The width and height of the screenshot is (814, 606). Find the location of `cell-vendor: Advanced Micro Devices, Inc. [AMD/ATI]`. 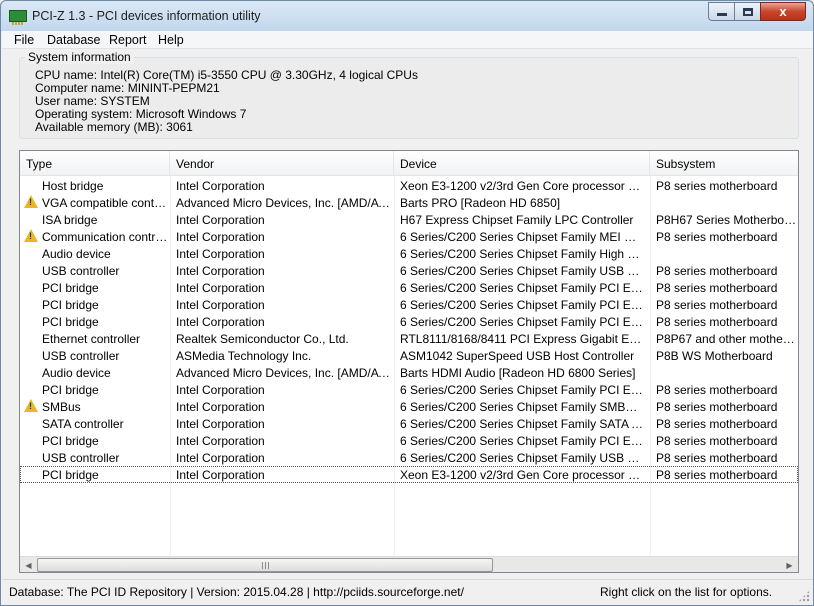

cell-vendor: Advanced Micro Devices, Inc. [AMD/ATI] is located at coordinates (283, 203).